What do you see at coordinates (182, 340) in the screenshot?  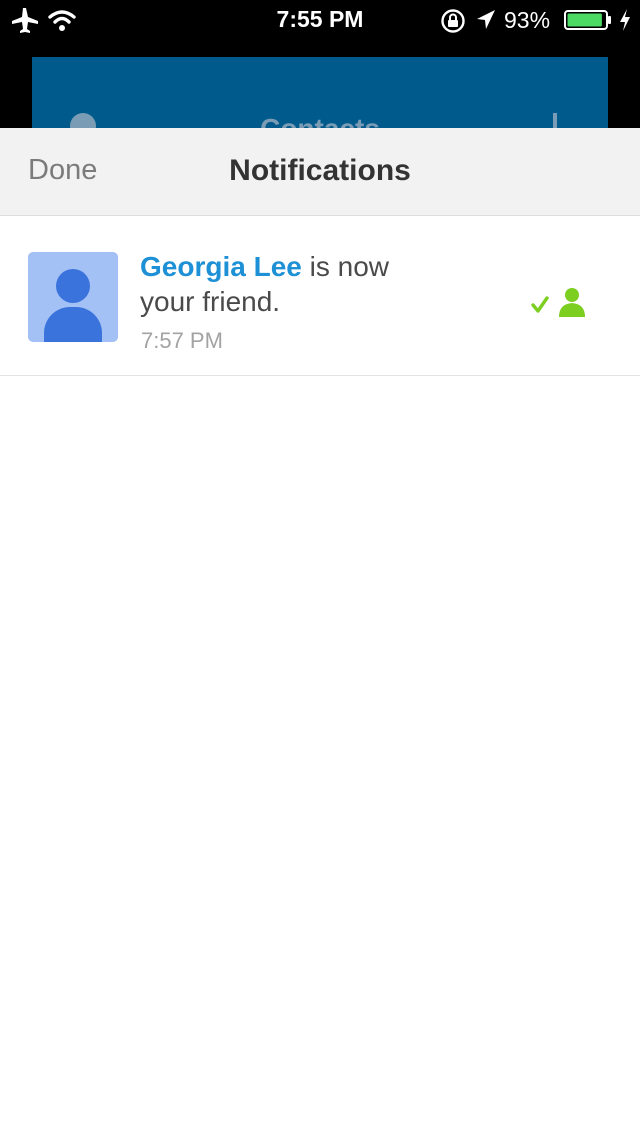 I see `notification-time: 7:57 PM` at bounding box center [182, 340].